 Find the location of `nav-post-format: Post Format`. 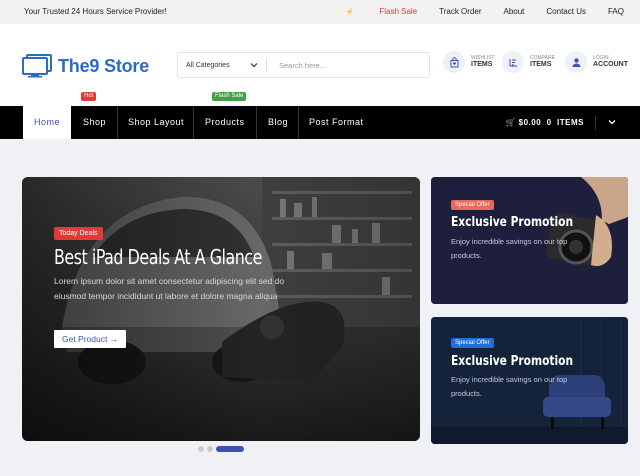

nav-post-format: Post Format is located at coordinates (336, 122).